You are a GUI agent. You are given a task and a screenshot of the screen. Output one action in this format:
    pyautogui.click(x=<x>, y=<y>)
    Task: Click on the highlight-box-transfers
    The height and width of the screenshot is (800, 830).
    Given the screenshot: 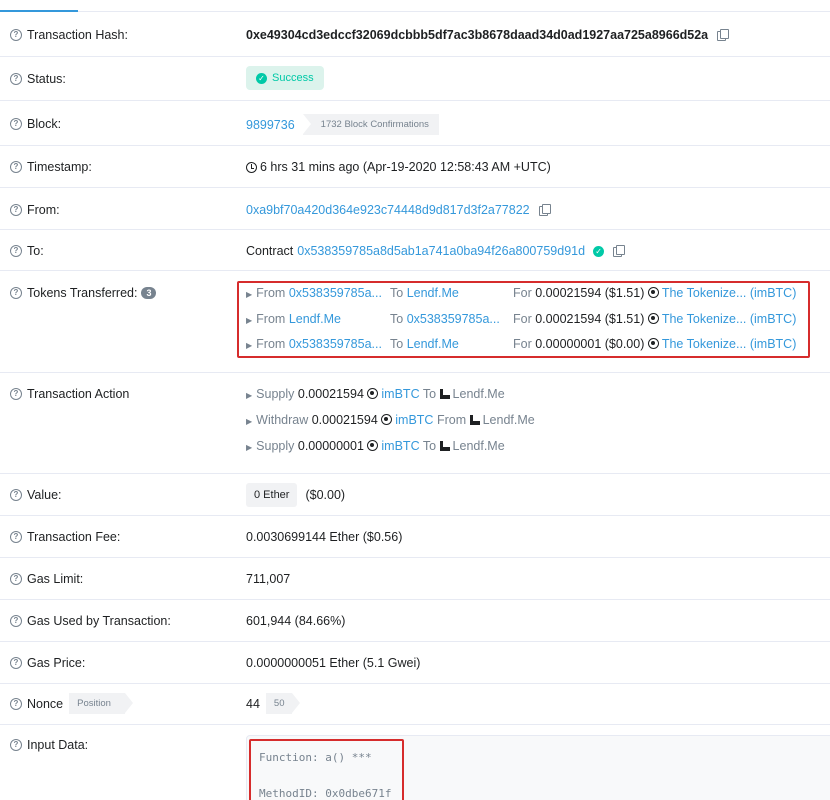 What is the action you would take?
    pyautogui.click(x=523, y=319)
    